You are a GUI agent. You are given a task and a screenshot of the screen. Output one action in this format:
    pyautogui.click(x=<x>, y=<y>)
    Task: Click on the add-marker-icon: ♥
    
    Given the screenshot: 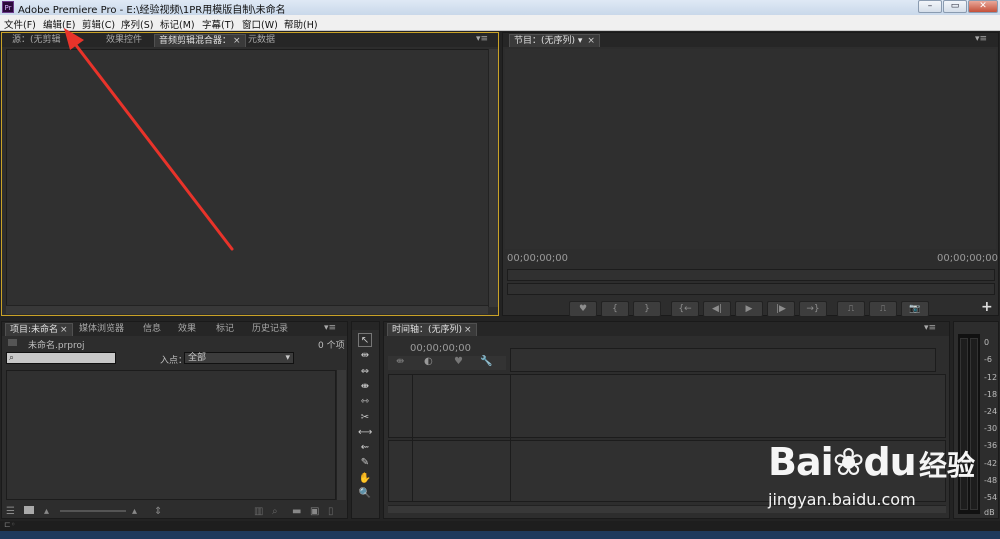 What is the action you would take?
    pyautogui.click(x=458, y=361)
    